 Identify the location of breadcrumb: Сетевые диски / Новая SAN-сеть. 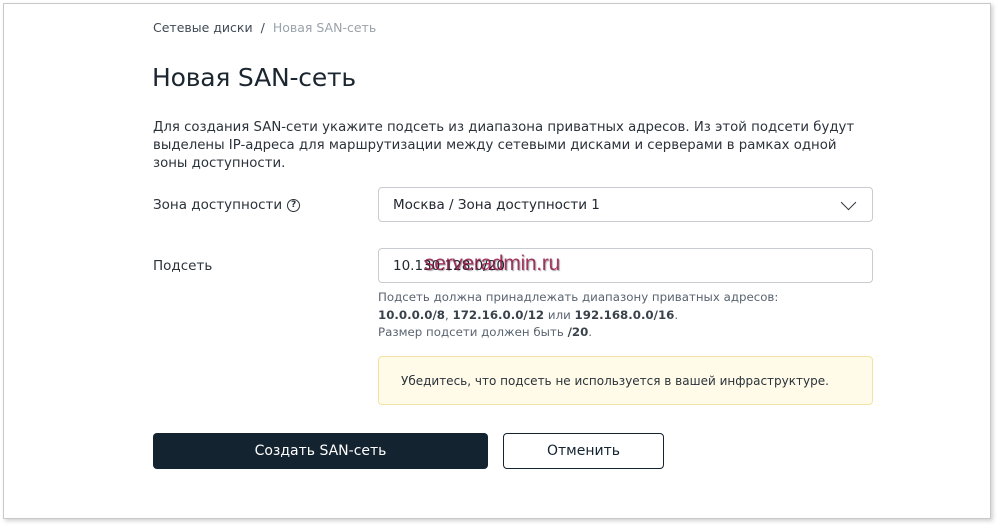
(264, 28).